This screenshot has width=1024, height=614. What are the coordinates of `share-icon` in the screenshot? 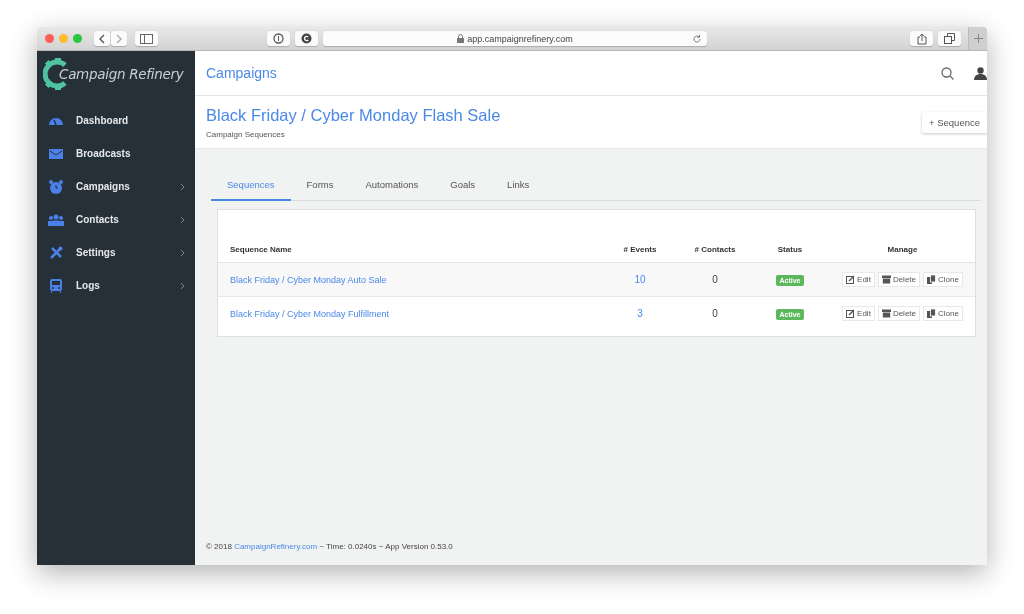 It's located at (921, 38).